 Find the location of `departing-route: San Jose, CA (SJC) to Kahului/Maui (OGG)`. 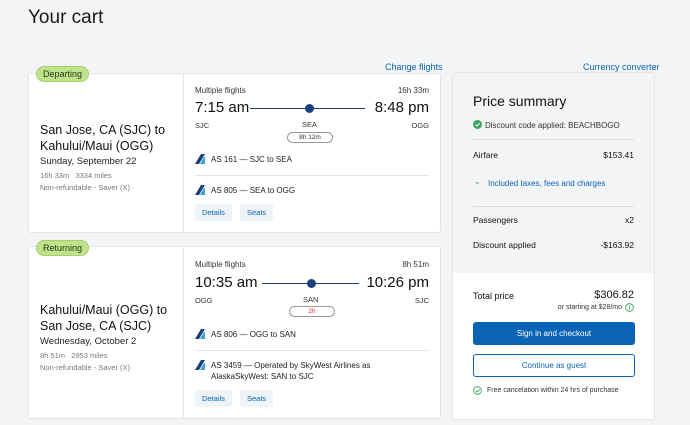

departing-route: San Jose, CA (SJC) to Kahului/Maui (OGG) is located at coordinates (103, 138).